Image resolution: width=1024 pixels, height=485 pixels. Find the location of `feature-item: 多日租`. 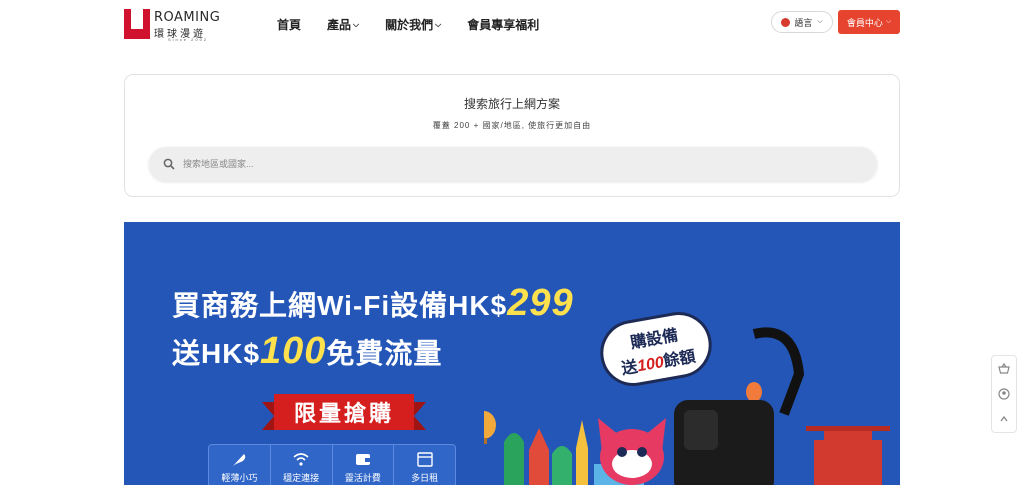

feature-item: 多日租 is located at coordinates (424, 465).